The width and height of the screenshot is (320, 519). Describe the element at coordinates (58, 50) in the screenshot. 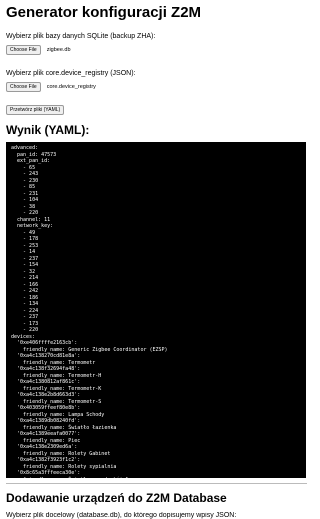

I see `sqlite-file-name: zigbee.db` at that location.